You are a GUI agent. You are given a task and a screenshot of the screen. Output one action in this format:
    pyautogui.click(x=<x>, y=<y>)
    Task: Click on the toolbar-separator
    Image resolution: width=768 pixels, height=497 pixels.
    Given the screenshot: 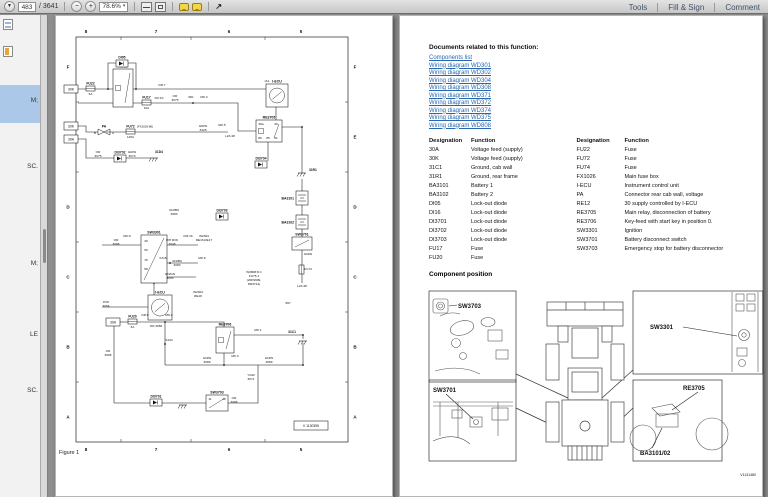 What is the action you would take?
    pyautogui.click(x=658, y=7)
    